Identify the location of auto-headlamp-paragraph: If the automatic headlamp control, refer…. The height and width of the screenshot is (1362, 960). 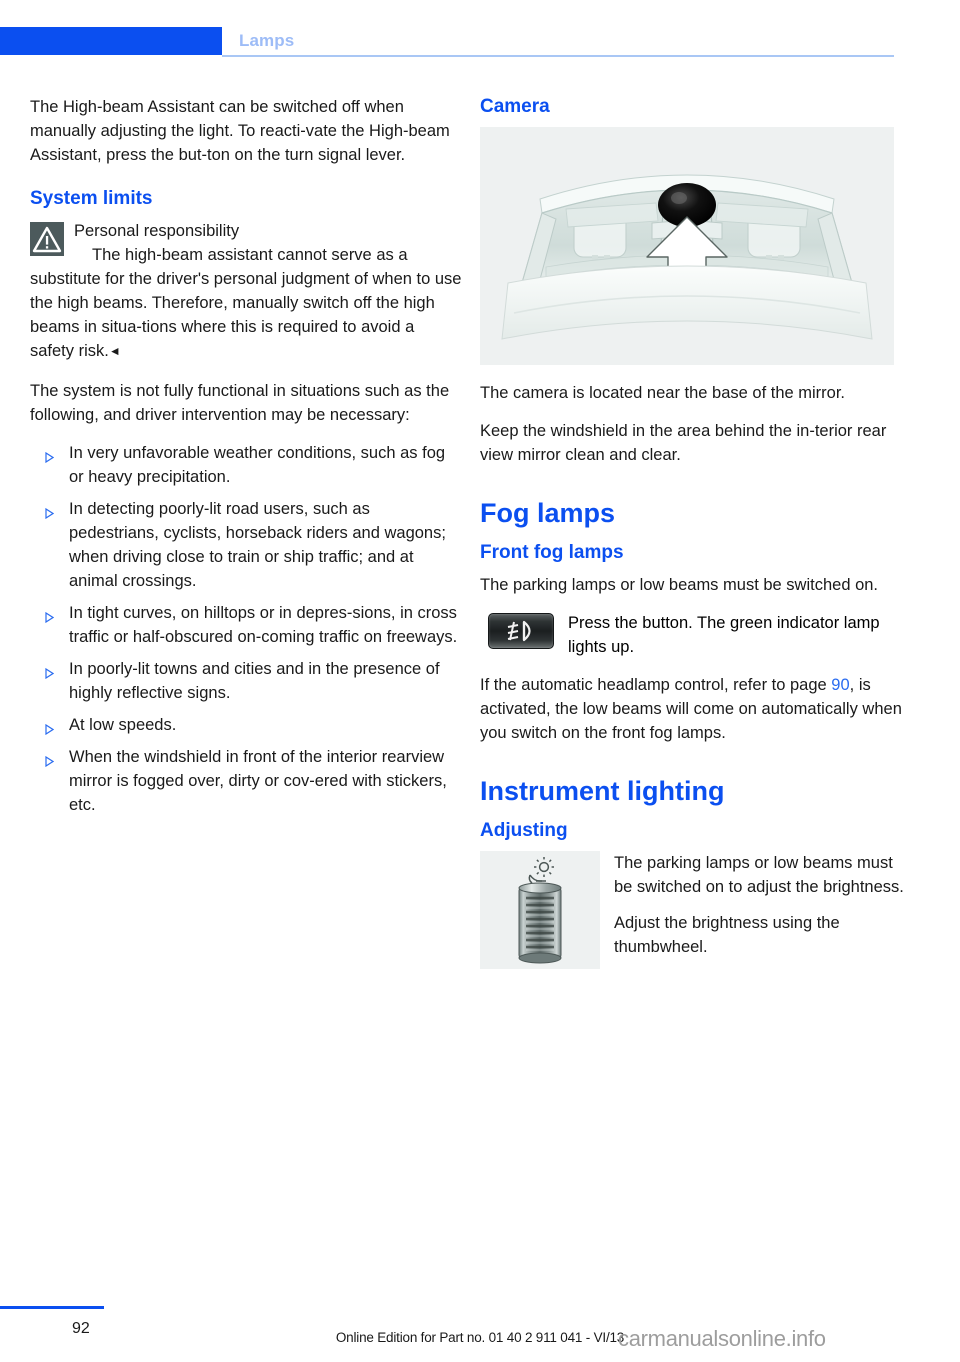
(696, 709).